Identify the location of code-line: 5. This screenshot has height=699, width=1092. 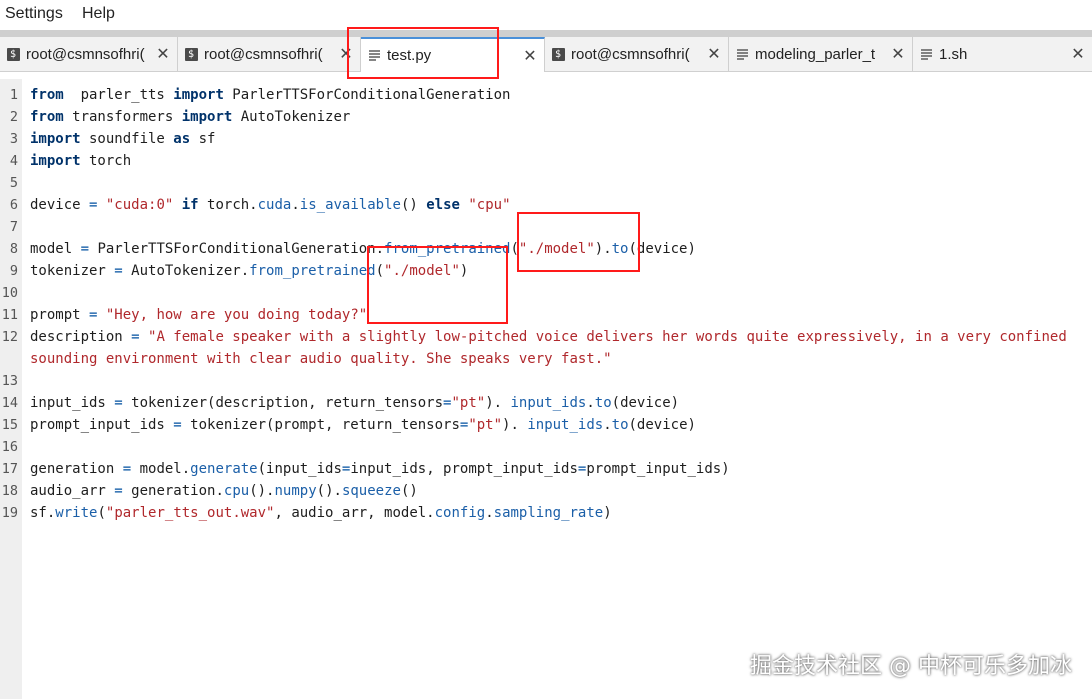
(546, 183).